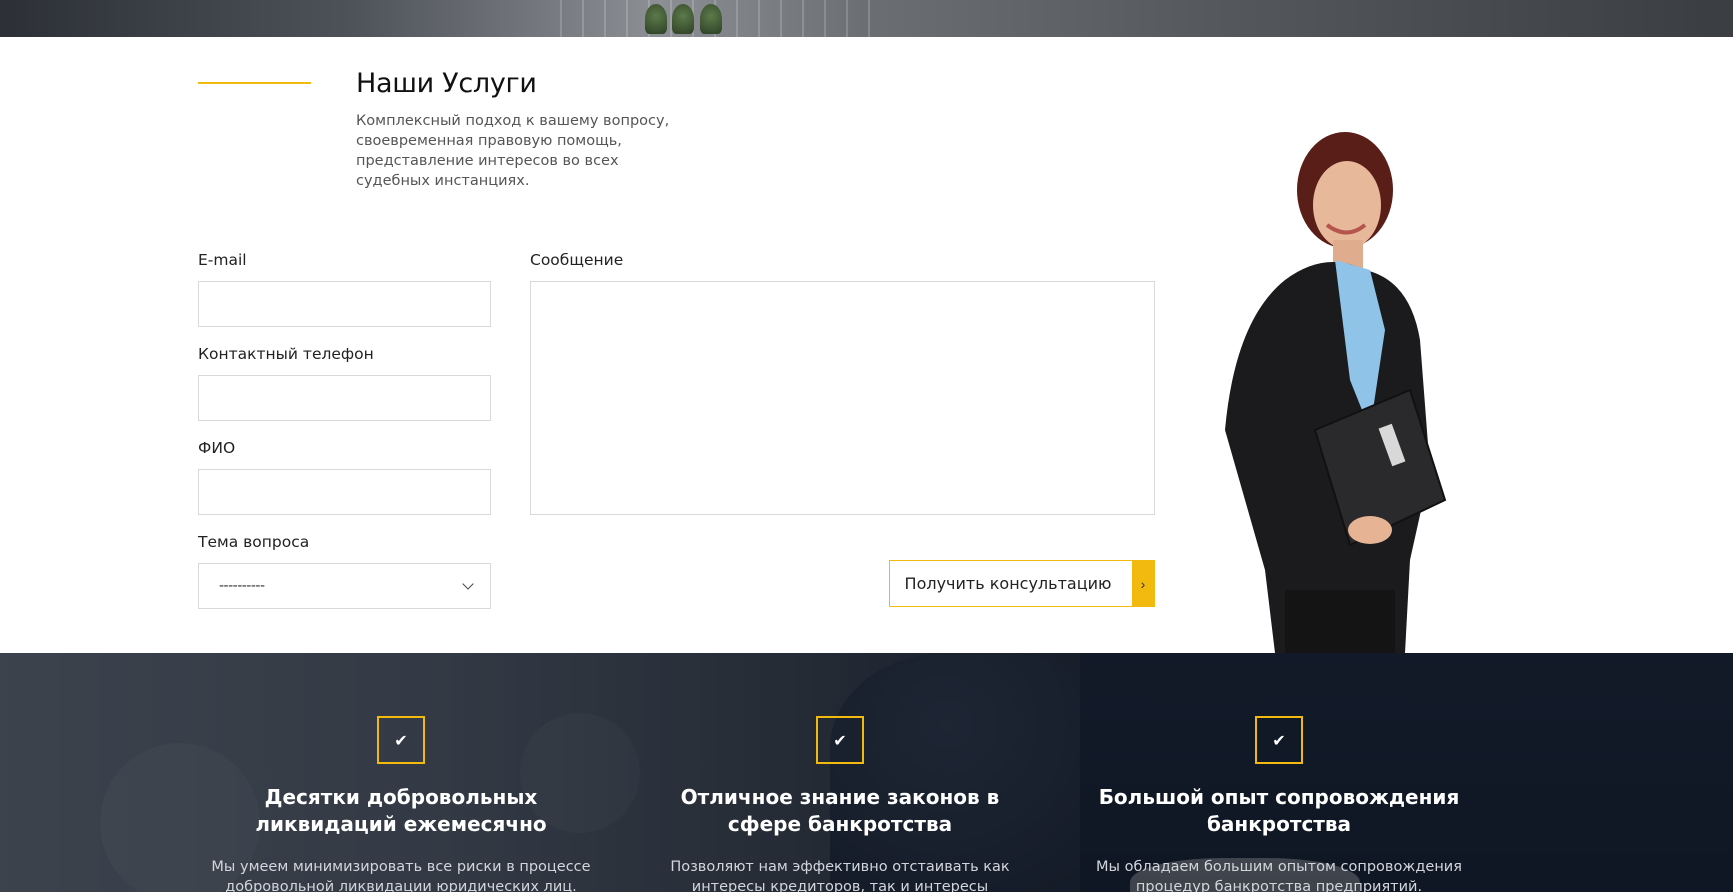  What do you see at coordinates (446, 83) in the screenshot?
I see `section-title: Наши Услуги` at bounding box center [446, 83].